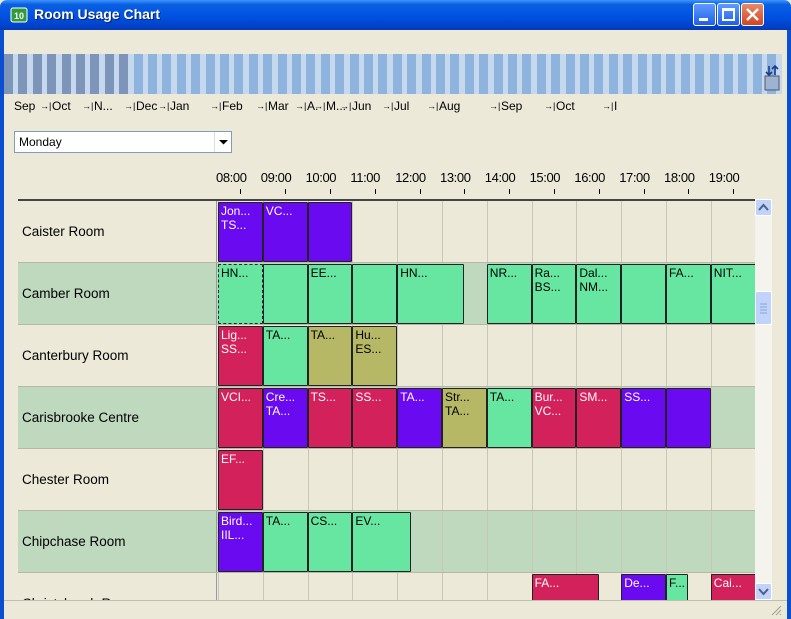 This screenshot has height=619, width=791. What do you see at coordinates (734, 191) in the screenshot?
I see `time-tick` at bounding box center [734, 191].